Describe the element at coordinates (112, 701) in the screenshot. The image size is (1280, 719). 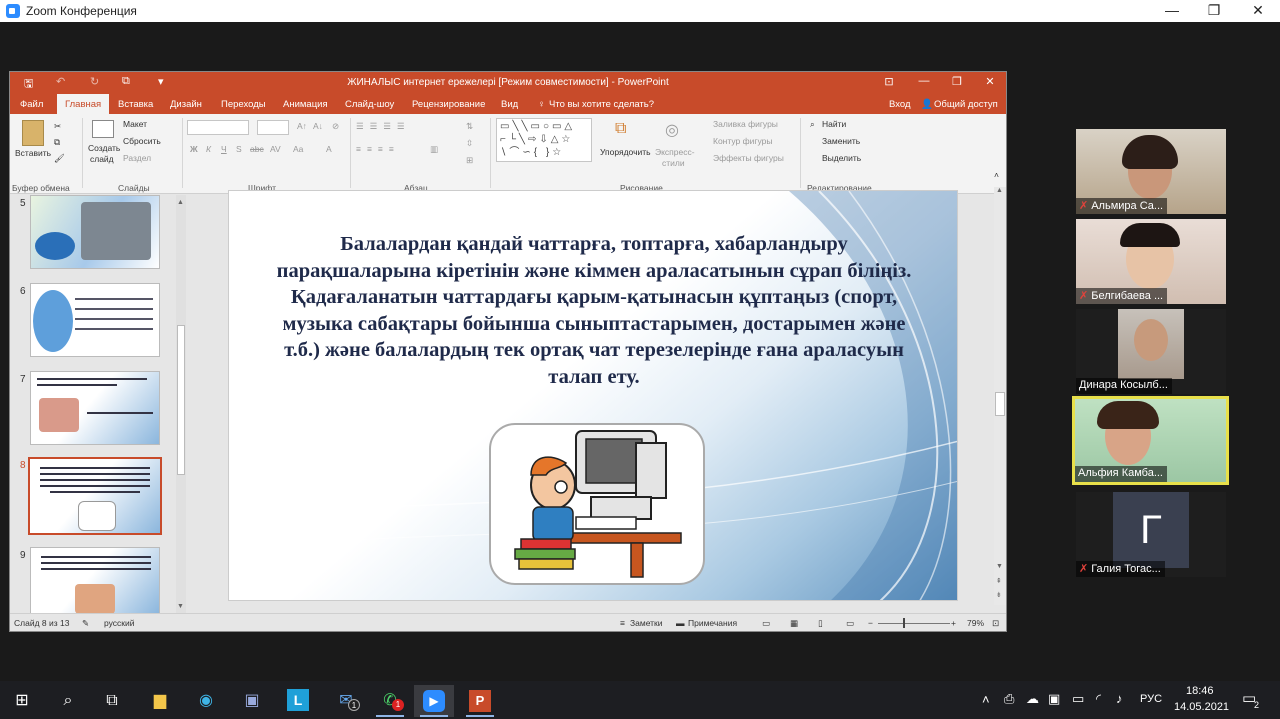
I see `task-view-icon: ⧉` at that location.